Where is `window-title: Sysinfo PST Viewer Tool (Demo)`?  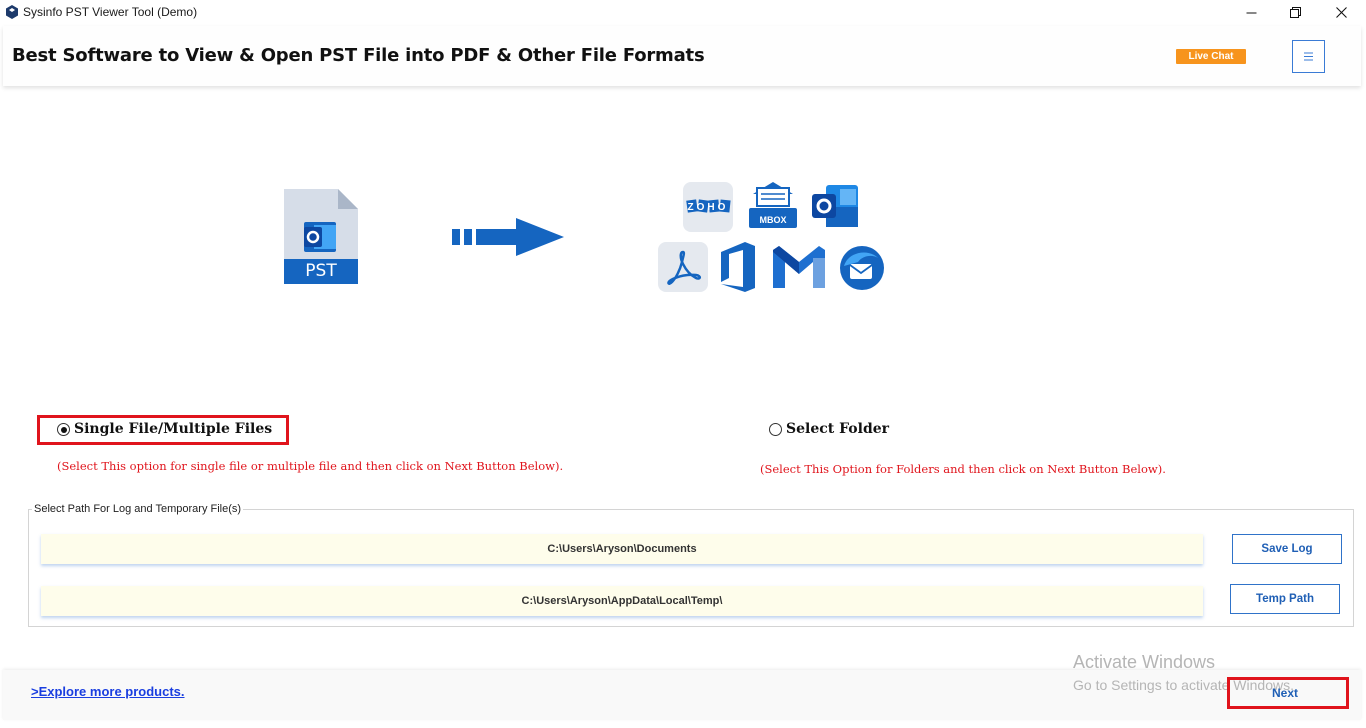 window-title: Sysinfo PST Viewer Tool (Demo) is located at coordinates (110, 12).